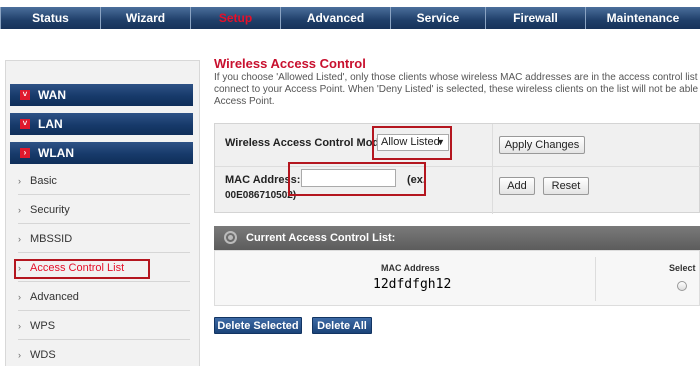 This screenshot has height=366, width=700. What do you see at coordinates (52, 95) in the screenshot?
I see `sidebar-section-label: WAN` at bounding box center [52, 95].